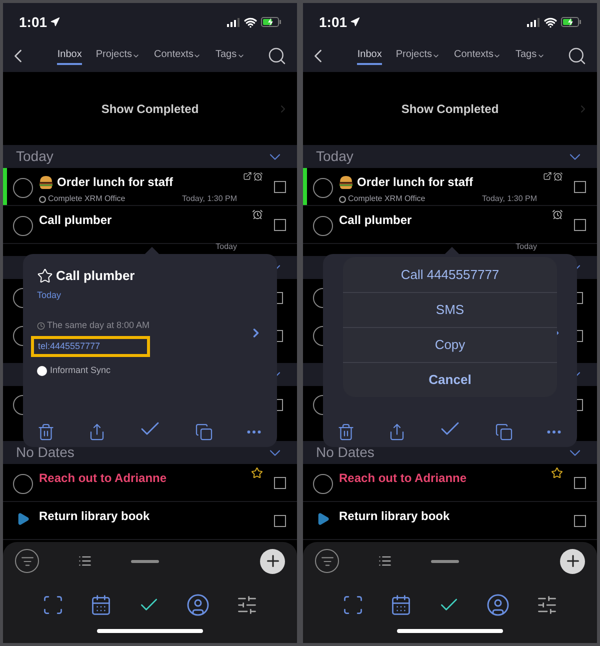 This screenshot has height=646, width=600. I want to click on action-sheet-option: SMS, so click(450, 309).